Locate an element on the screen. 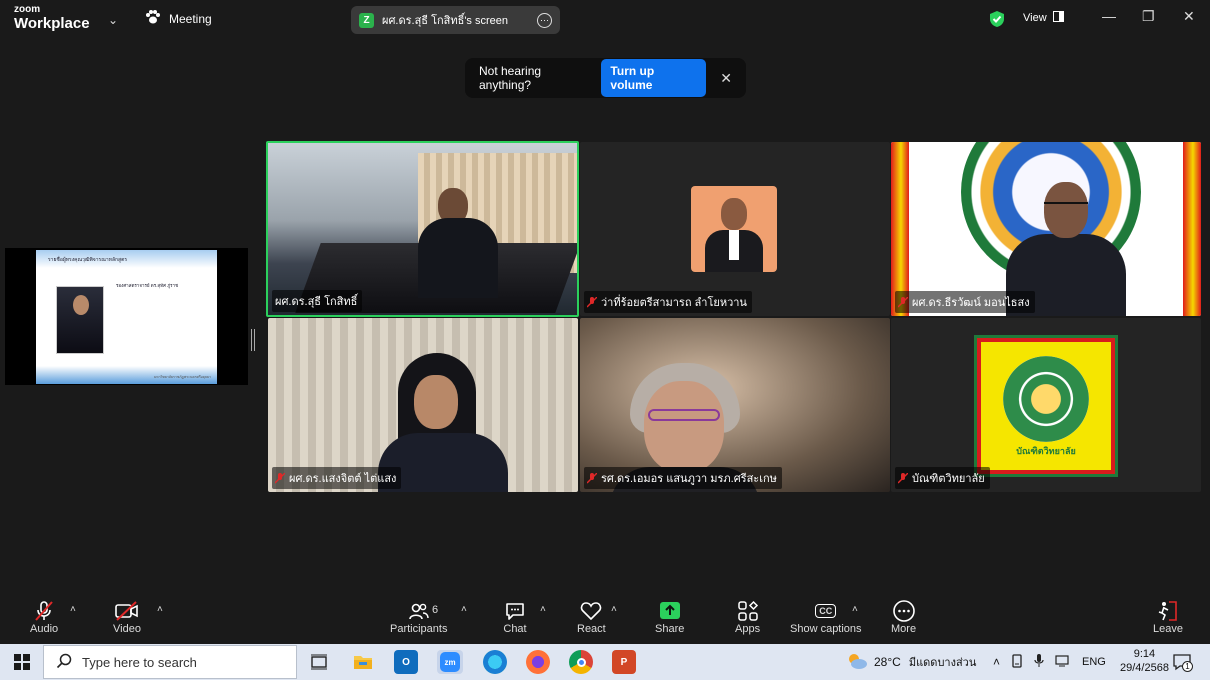  more-button: More is located at coordinates (903, 617).